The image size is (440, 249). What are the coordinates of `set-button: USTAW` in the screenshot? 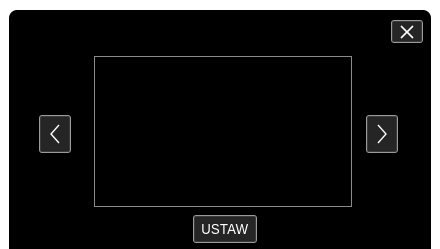 It's located at (225, 229).